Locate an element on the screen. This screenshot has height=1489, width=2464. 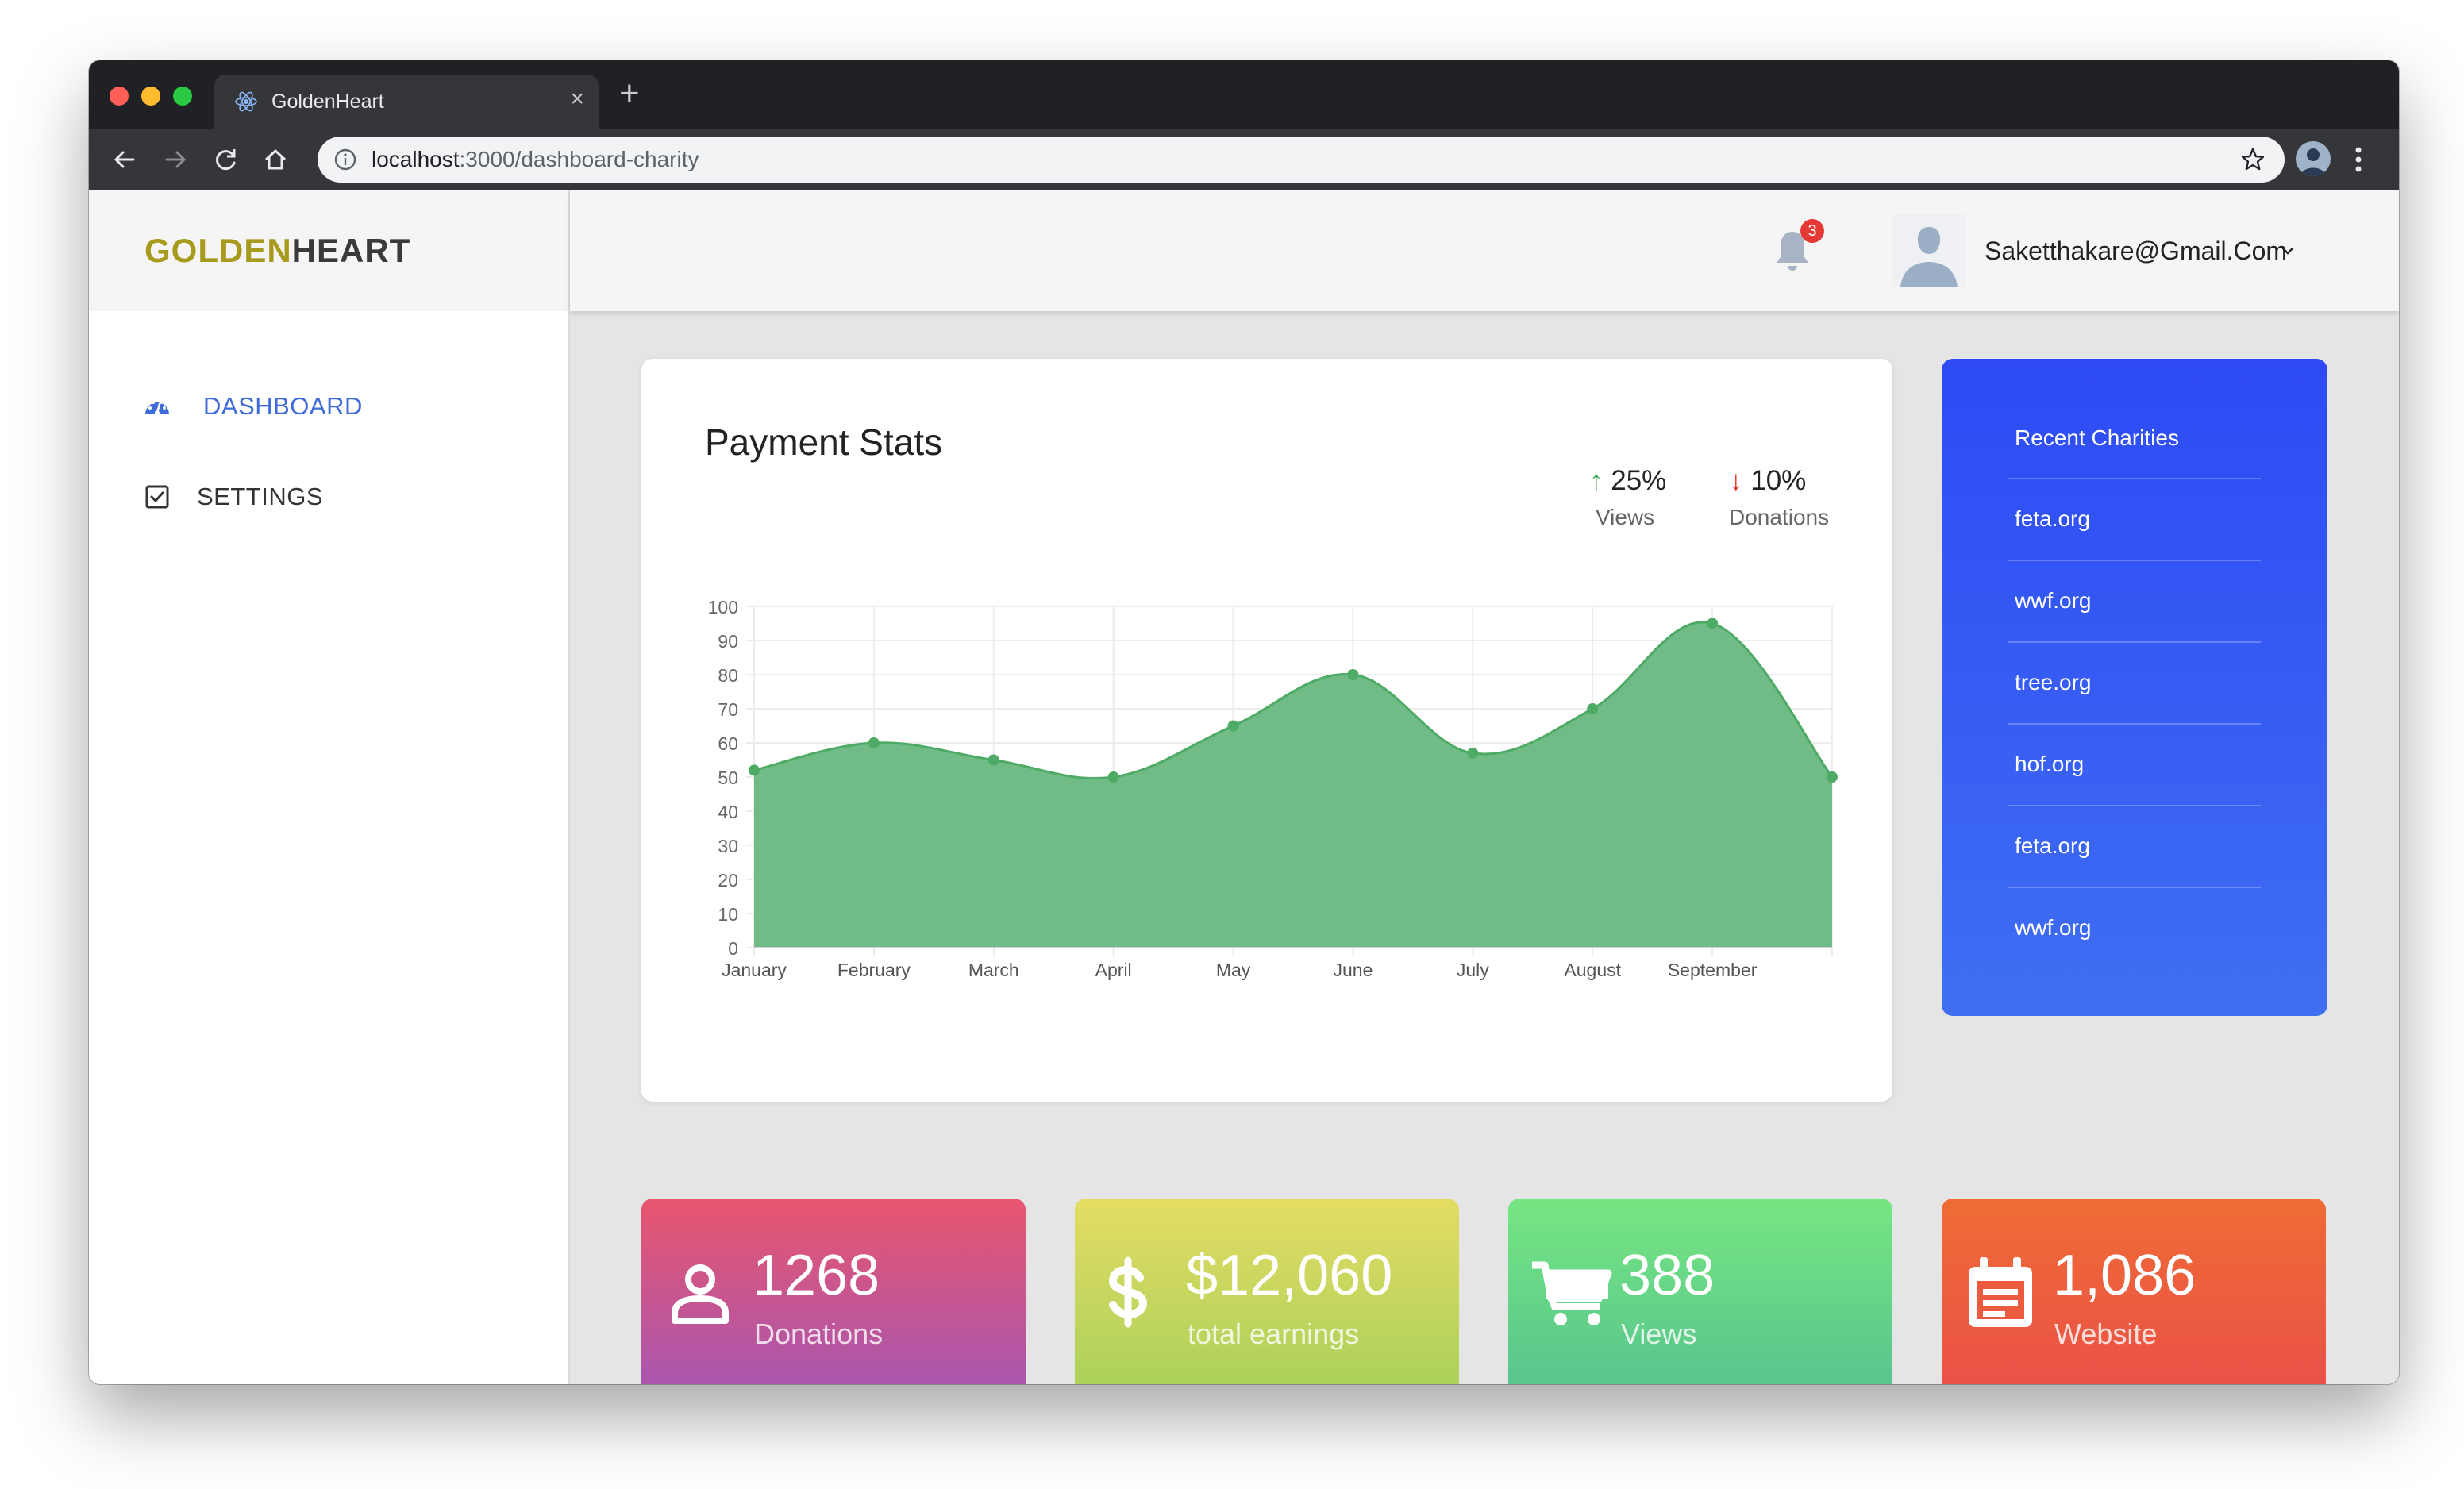
maximize-window-button is located at coordinates (182, 97).